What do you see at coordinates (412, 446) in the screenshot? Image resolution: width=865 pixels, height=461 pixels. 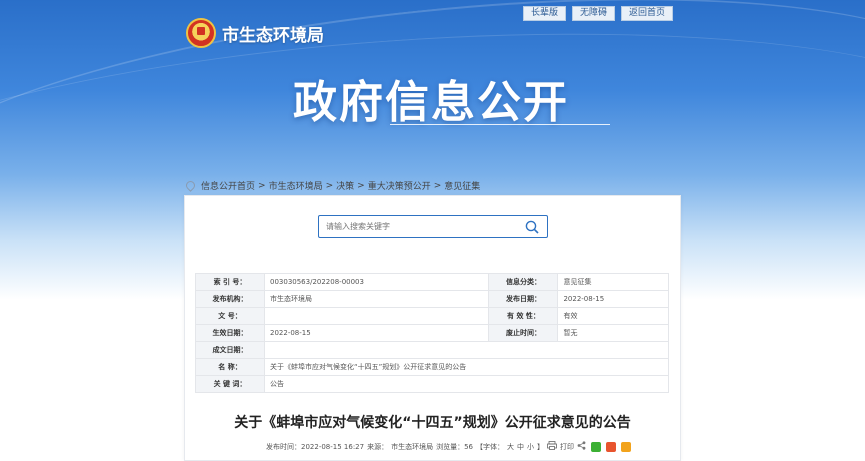 I see `source-value: 市生态环境局` at bounding box center [412, 446].